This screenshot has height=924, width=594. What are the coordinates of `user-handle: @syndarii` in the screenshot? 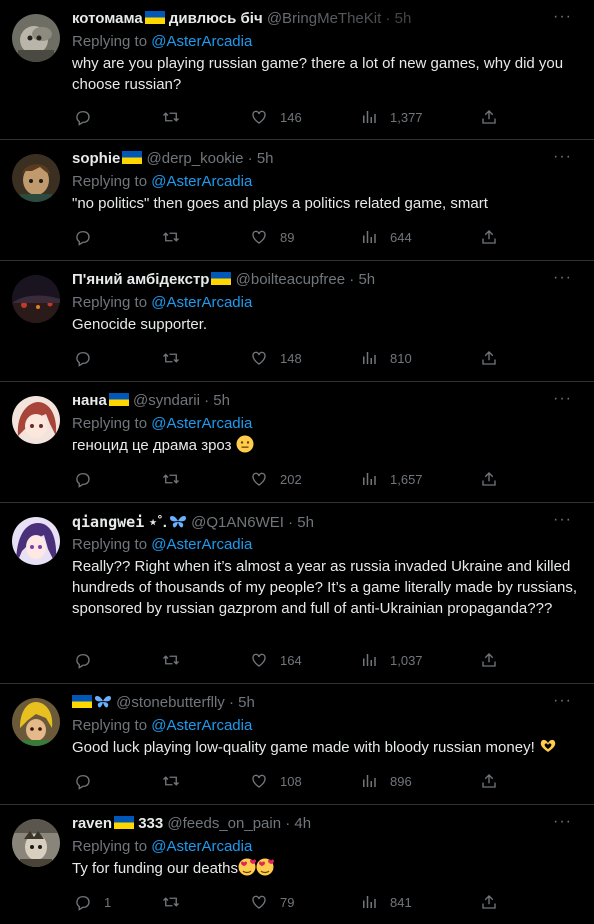 It's located at (166, 400).